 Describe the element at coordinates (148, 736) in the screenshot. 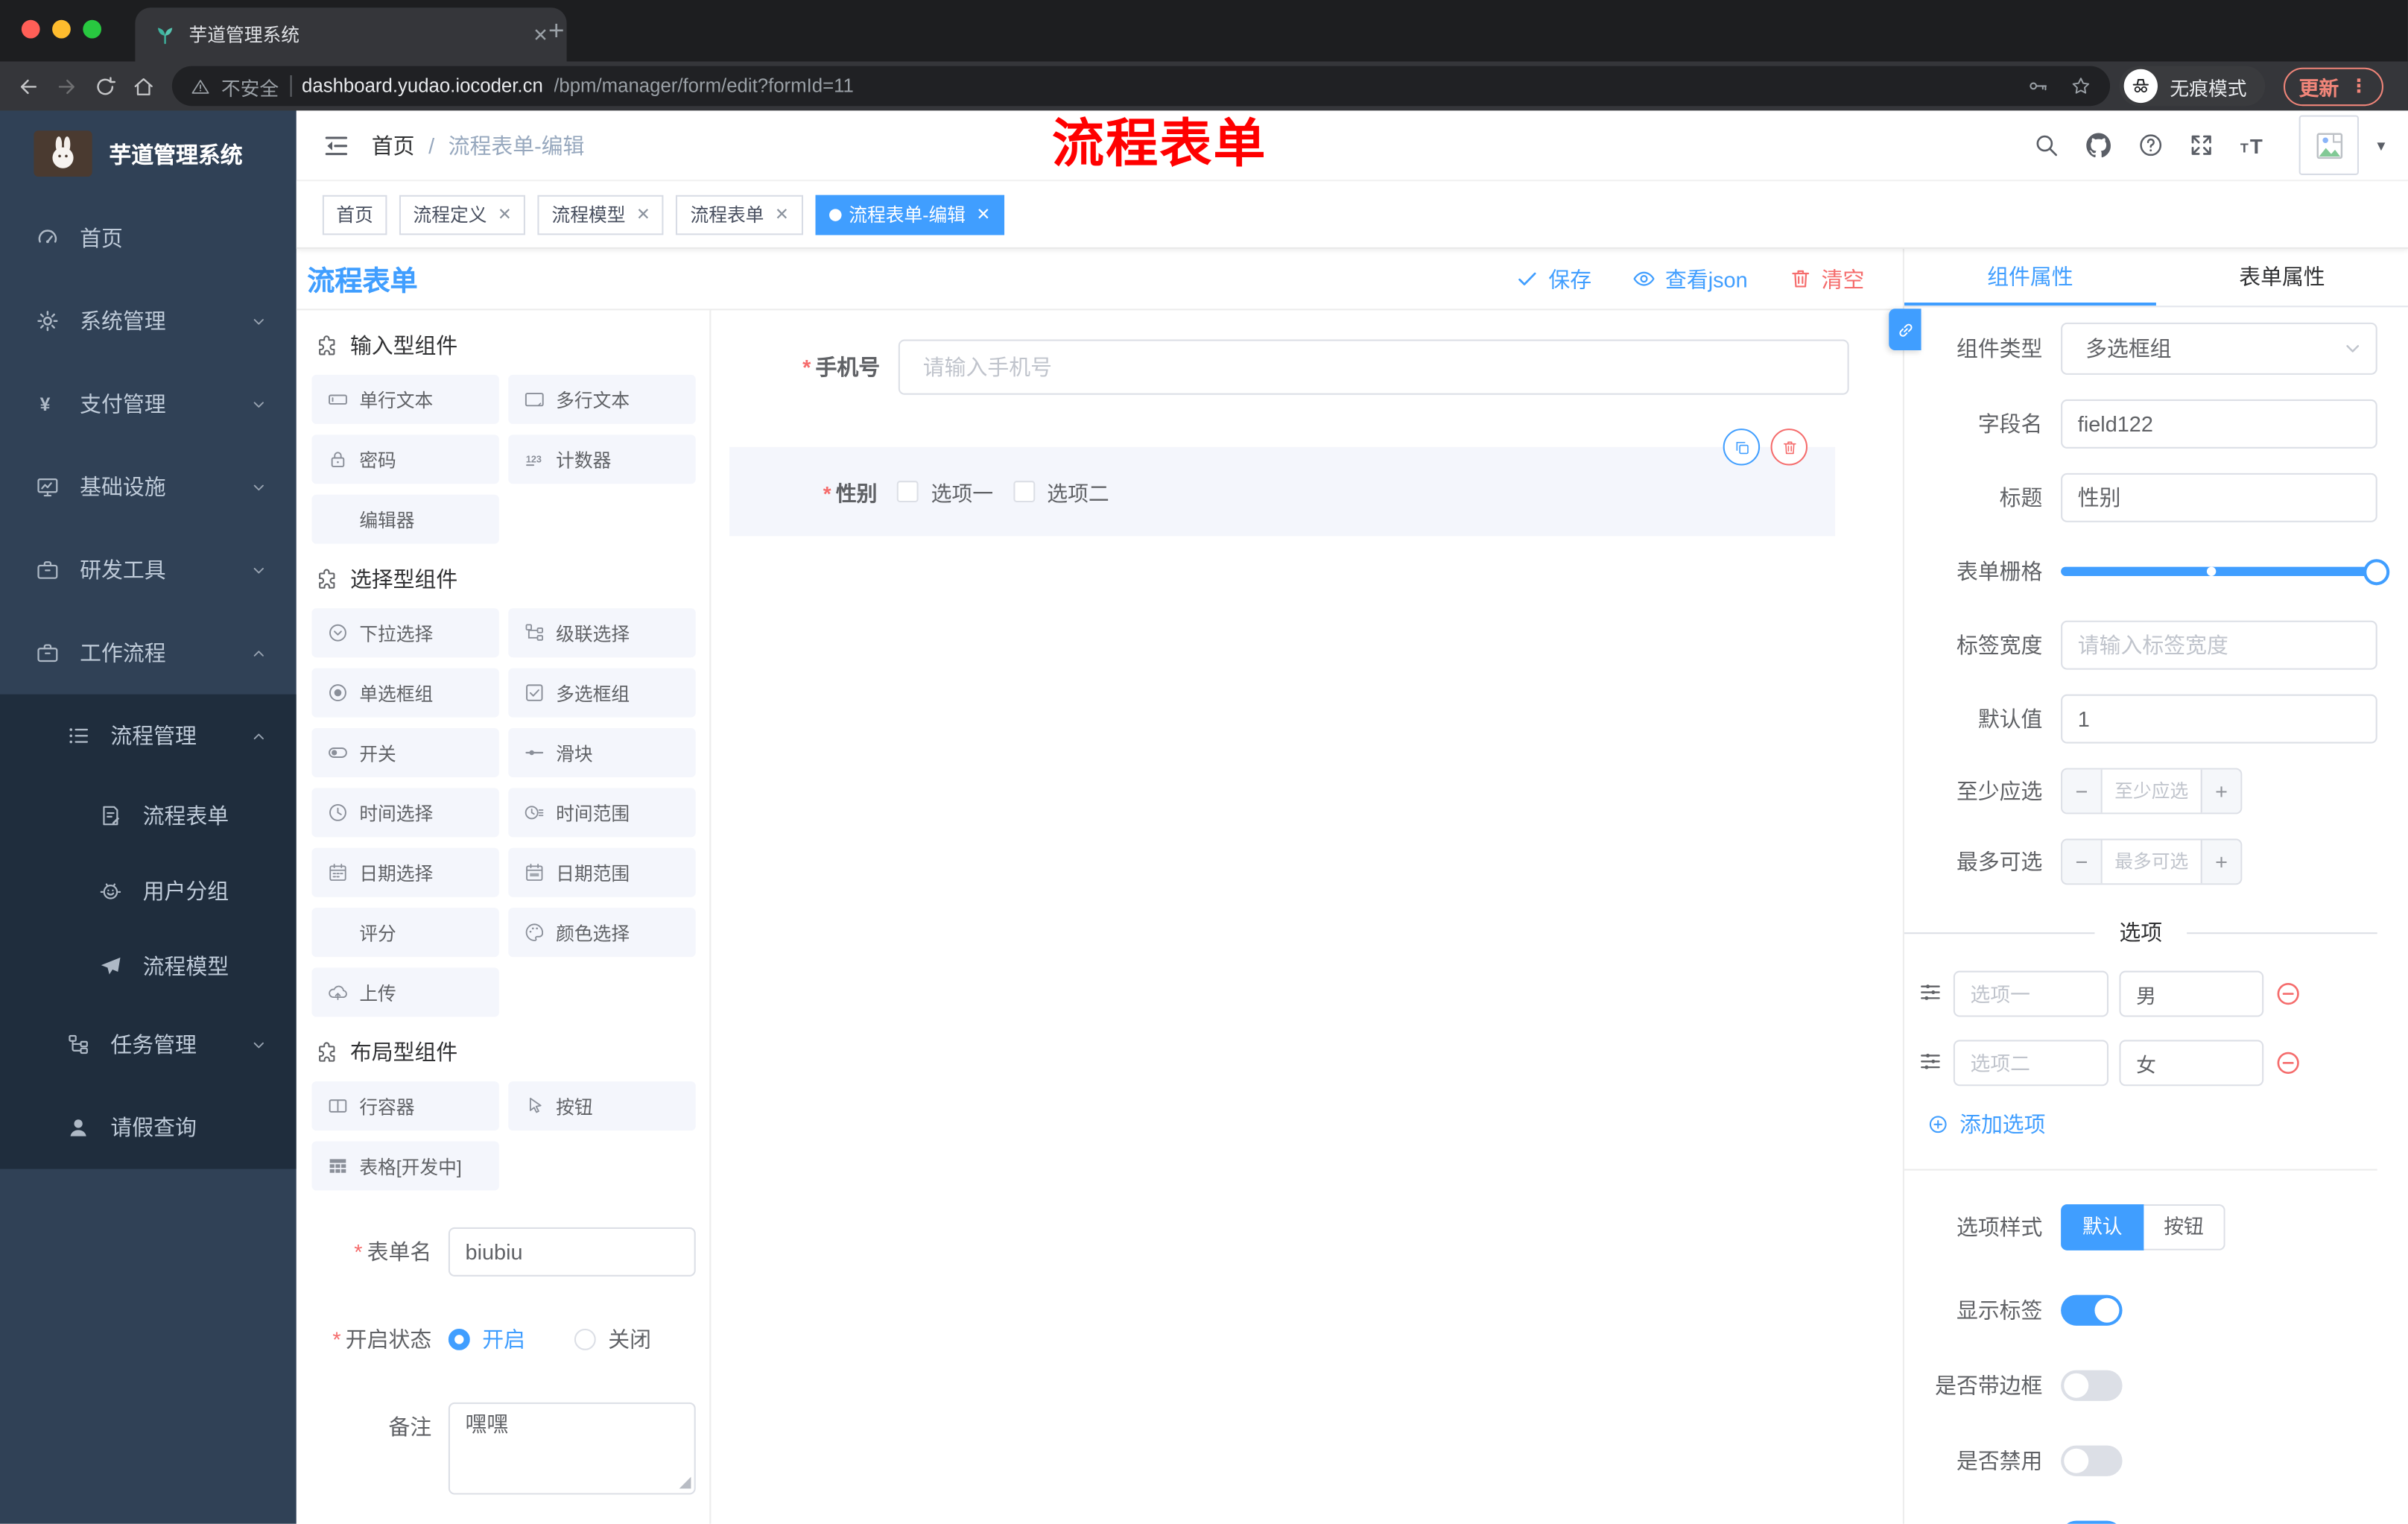

I see `sidebar-item-流程管理: 流程管理` at that location.